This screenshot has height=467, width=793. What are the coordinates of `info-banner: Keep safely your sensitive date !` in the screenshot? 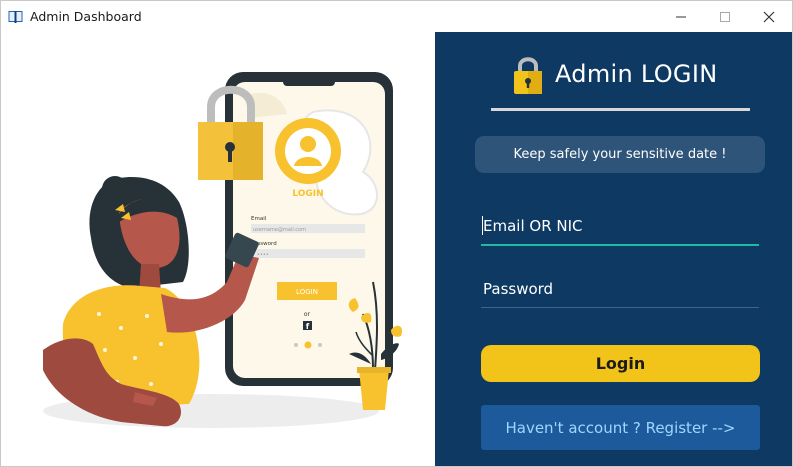 It's located at (620, 154).